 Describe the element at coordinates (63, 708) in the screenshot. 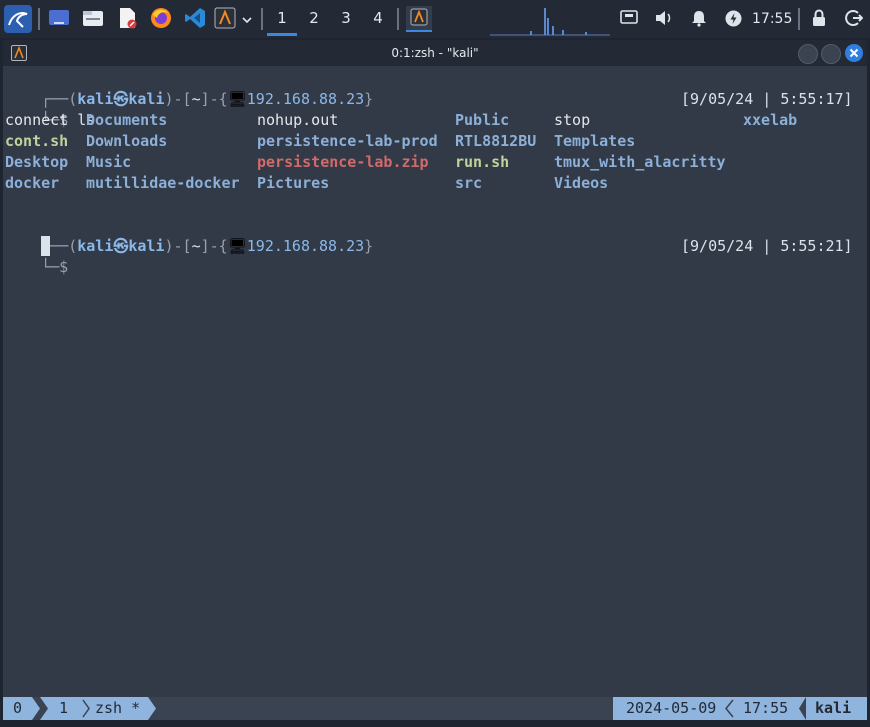

I see `tmux-window-index: 1` at that location.